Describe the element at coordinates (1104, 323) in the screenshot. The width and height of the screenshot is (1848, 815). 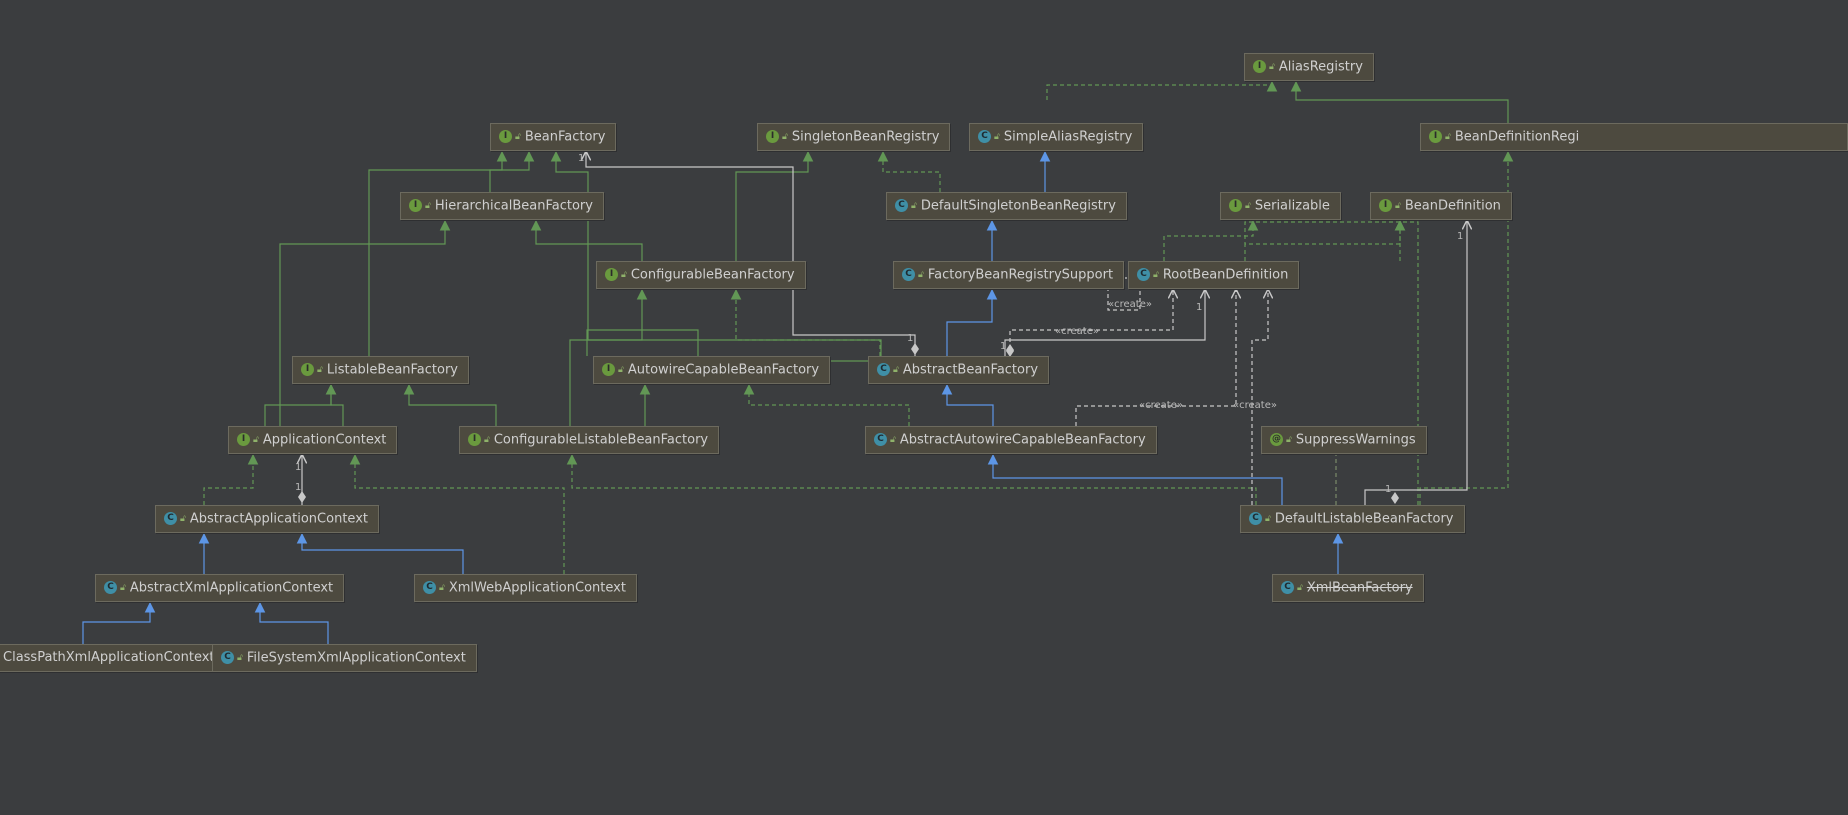
I see `edge-abstractbf-rootbean-assoc` at that location.